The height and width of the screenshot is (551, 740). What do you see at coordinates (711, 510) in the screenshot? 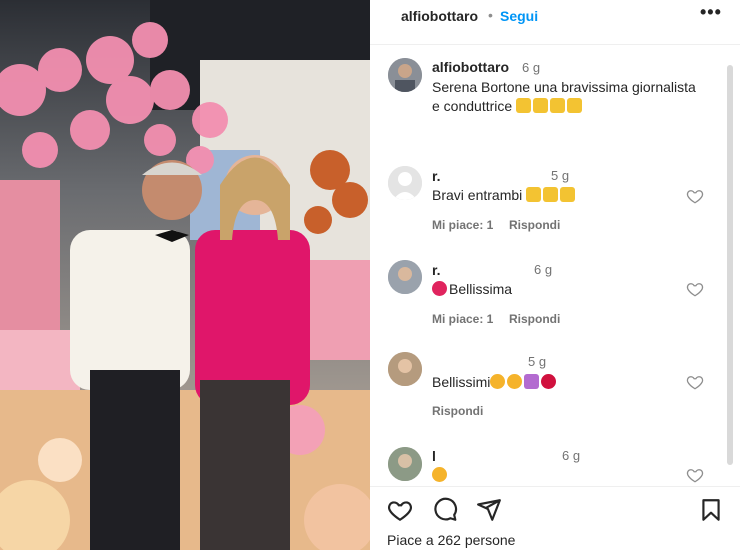
I see `bookmark-icon` at bounding box center [711, 510].